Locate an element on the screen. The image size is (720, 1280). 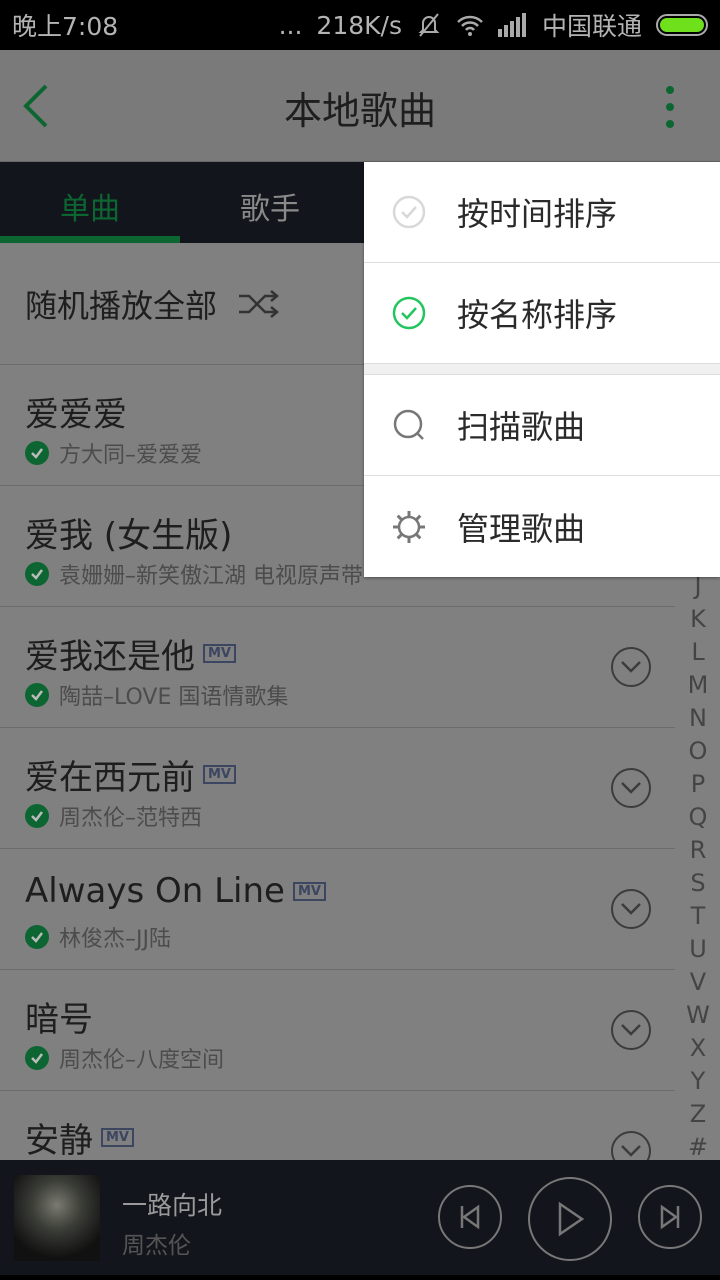
mute-icon is located at coordinates (429, 25).